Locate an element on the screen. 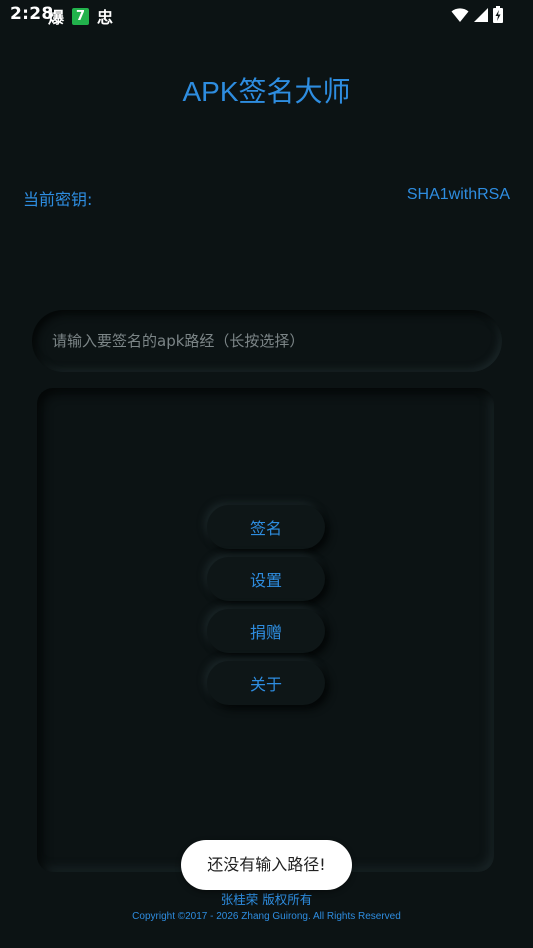 The width and height of the screenshot is (533, 948). notification-badge-icon: 7 is located at coordinates (81, 16).